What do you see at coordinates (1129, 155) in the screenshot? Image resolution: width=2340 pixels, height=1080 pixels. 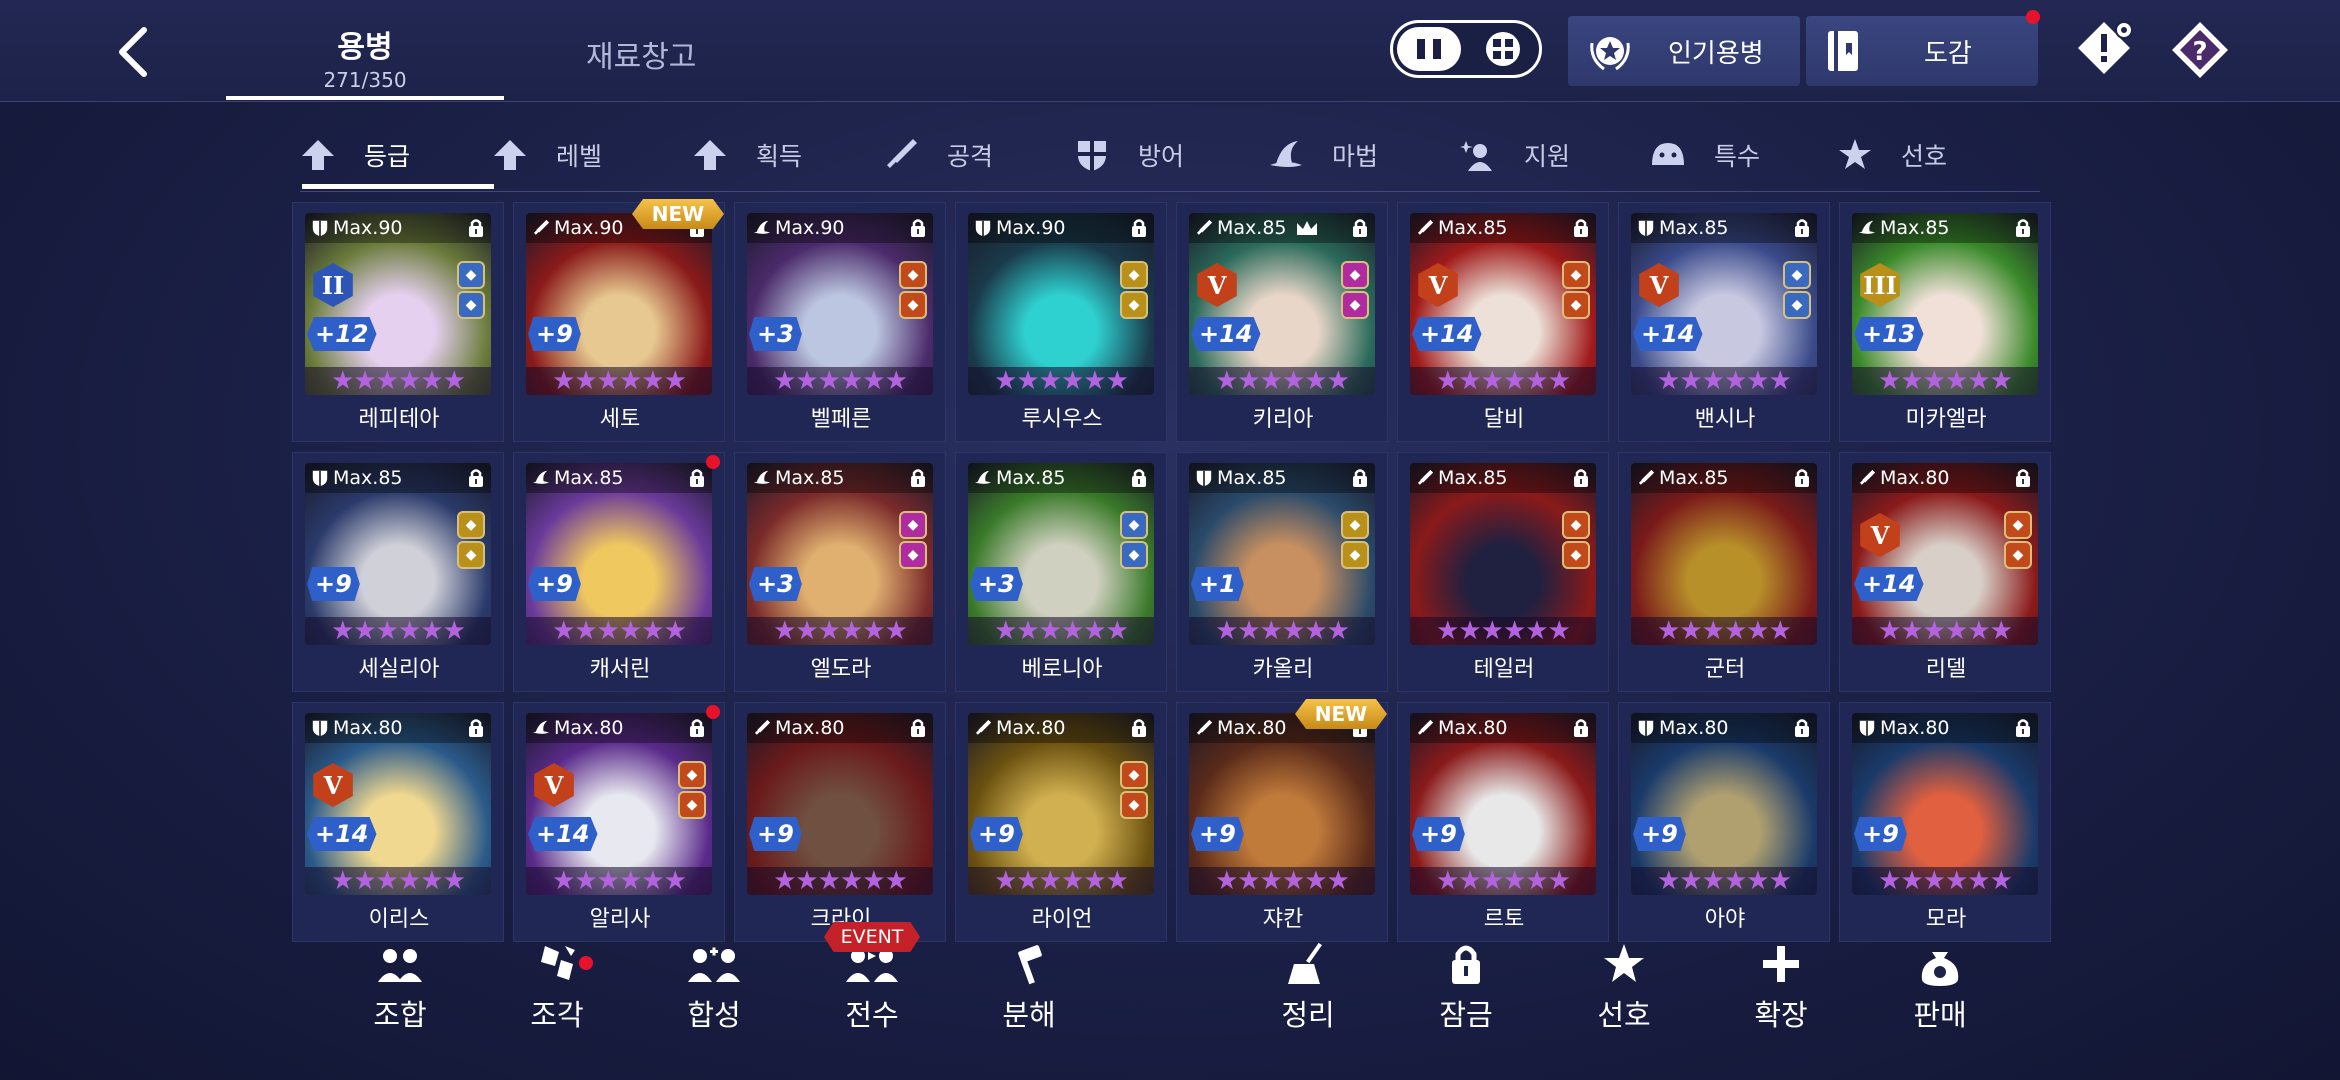 I see `filter-shield-4: 방어` at bounding box center [1129, 155].